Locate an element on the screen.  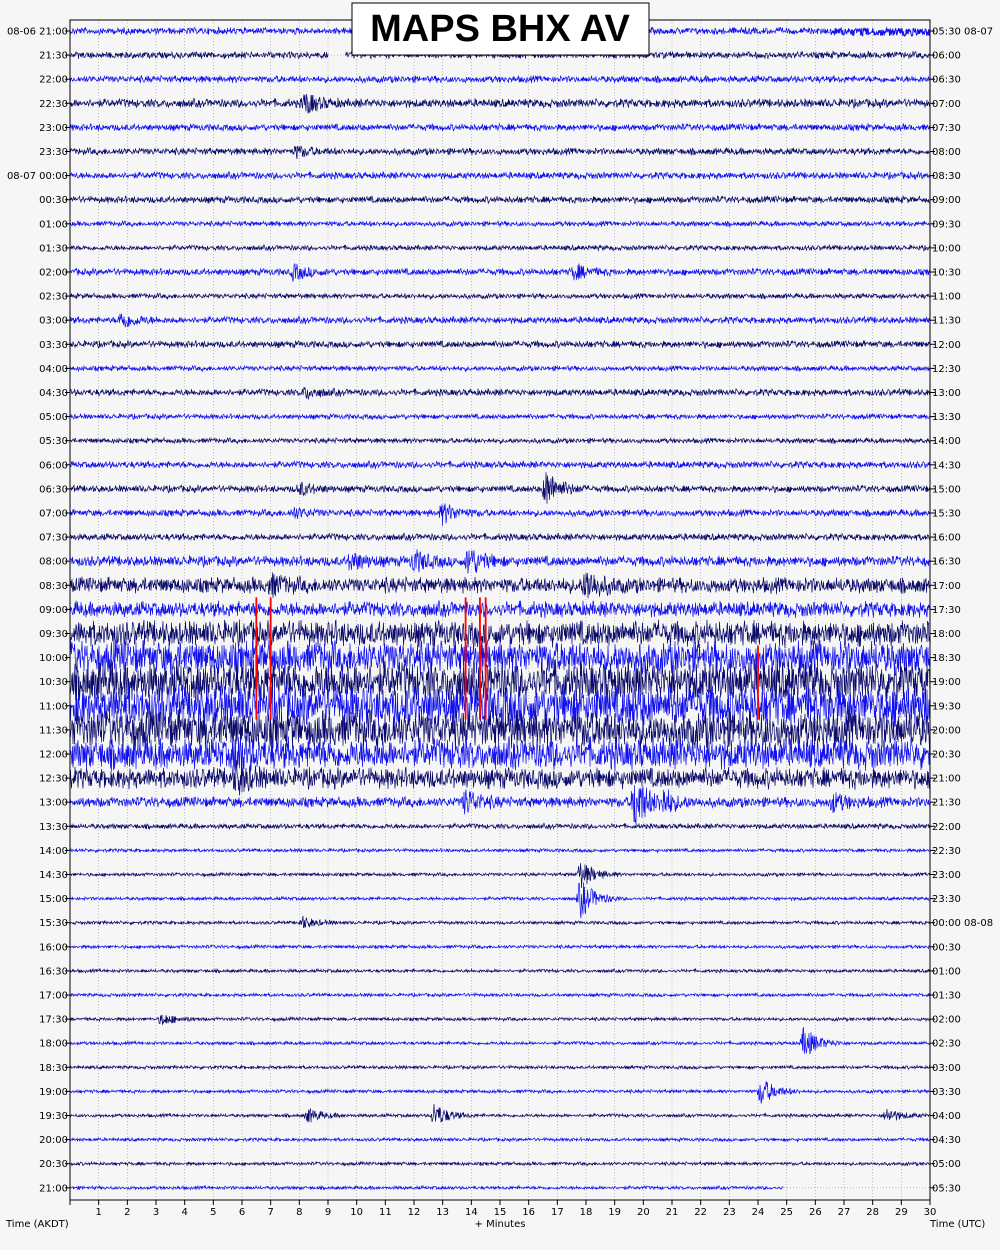
x-tick-label: 16 is located at coordinates (528, 1212).